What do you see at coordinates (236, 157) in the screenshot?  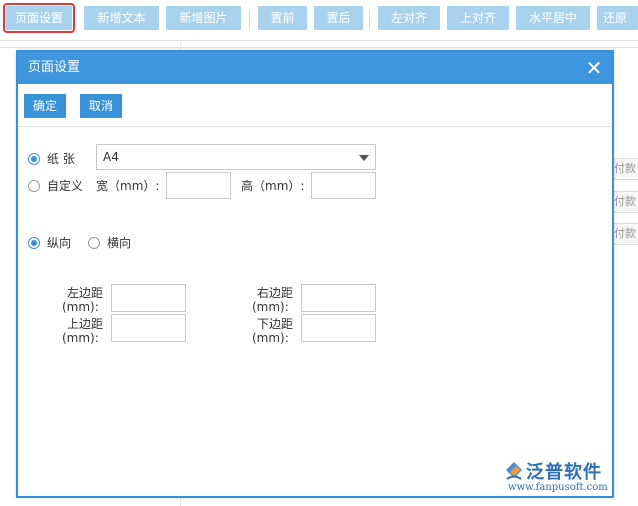 I see `paper-size-select: A4` at bounding box center [236, 157].